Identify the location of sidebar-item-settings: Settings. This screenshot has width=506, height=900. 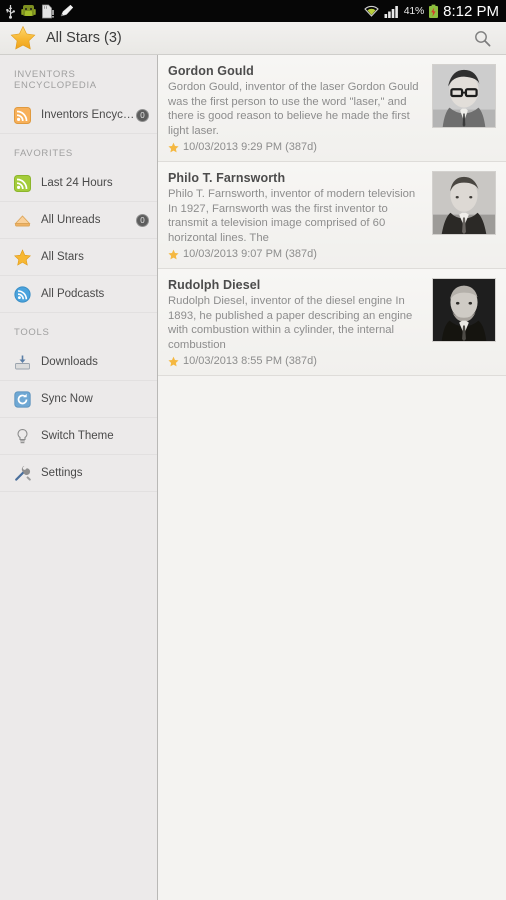
(78, 473).